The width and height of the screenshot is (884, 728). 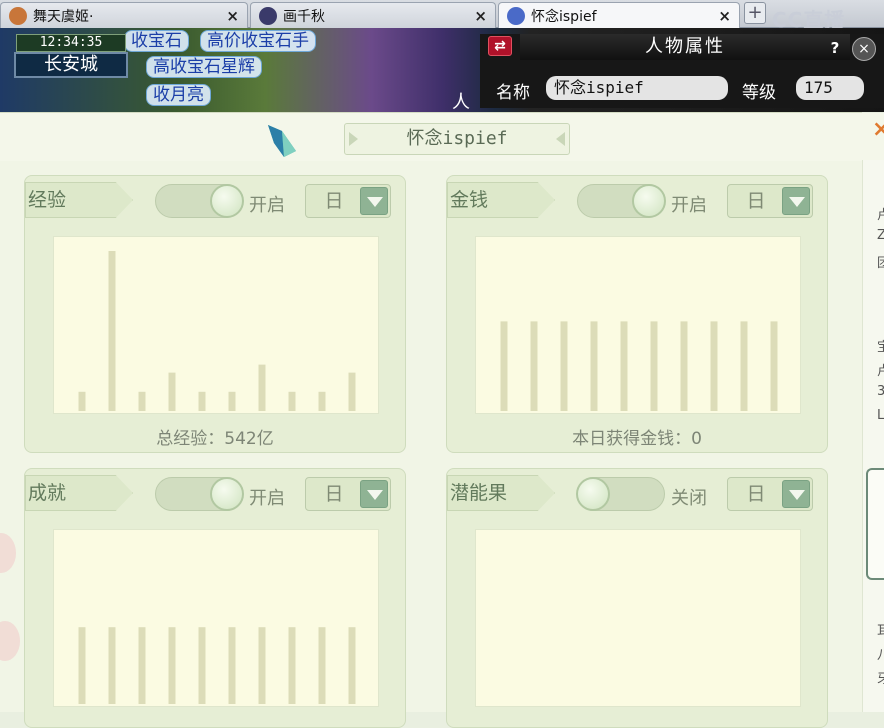 What do you see at coordinates (63, 16) in the screenshot?
I see `tab-title: 舞天虞姬·` at bounding box center [63, 16].